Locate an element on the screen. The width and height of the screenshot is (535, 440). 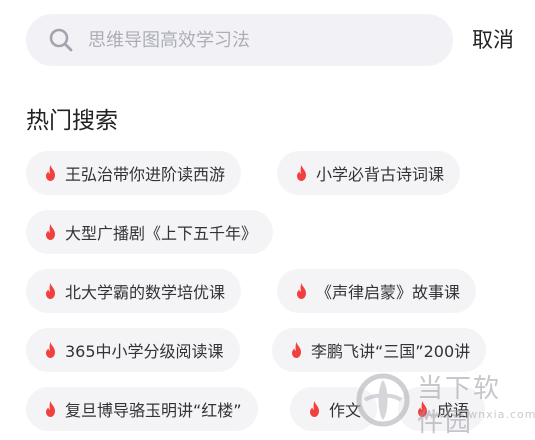
tag-label: 小学必背古诗词课 is located at coordinates (380, 174).